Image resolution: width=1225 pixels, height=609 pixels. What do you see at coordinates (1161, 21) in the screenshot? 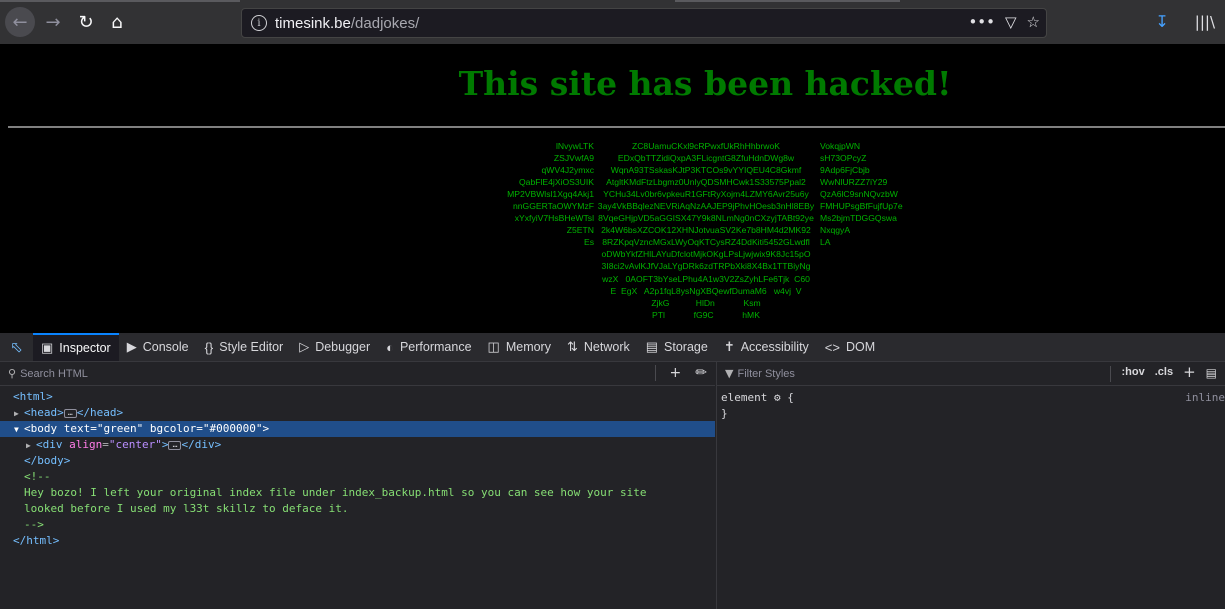
I see `download-icon: ↧` at bounding box center [1161, 21].